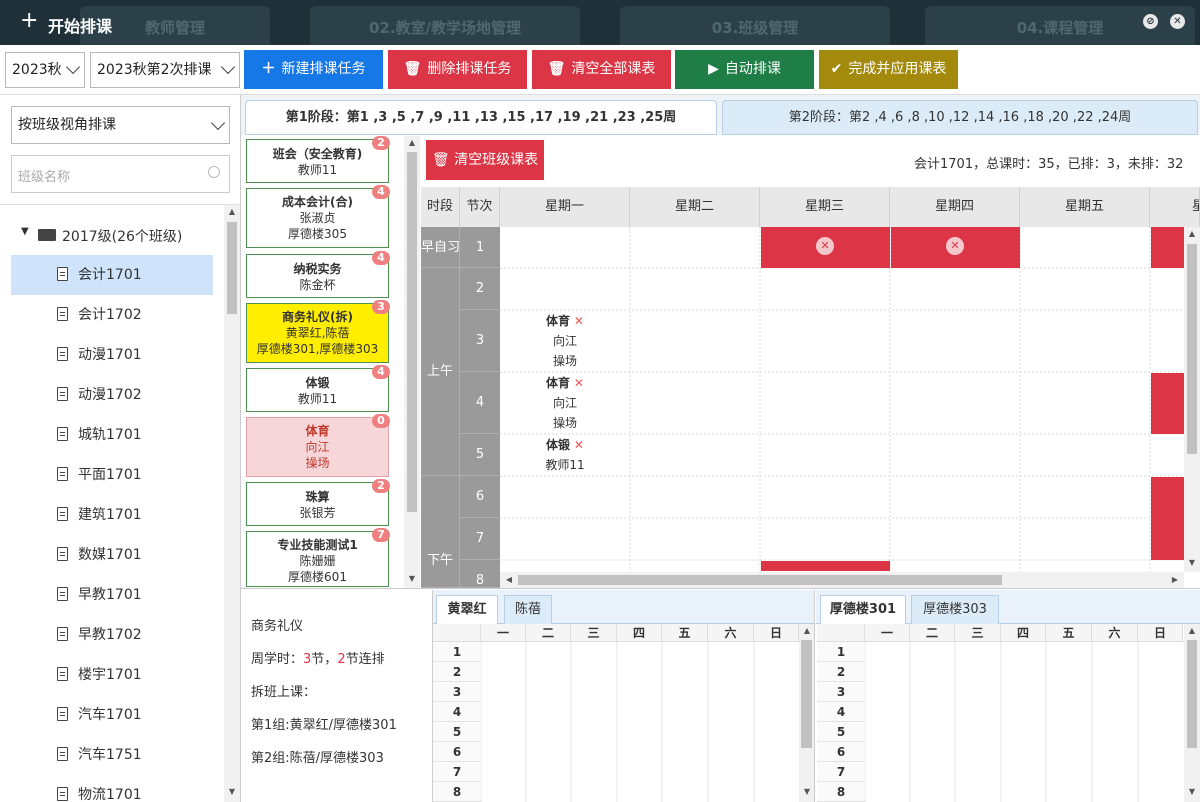 This screenshot has height=802, width=1200. Describe the element at coordinates (277, 626) in the screenshot. I see `info-course: 商务礼仪` at that location.